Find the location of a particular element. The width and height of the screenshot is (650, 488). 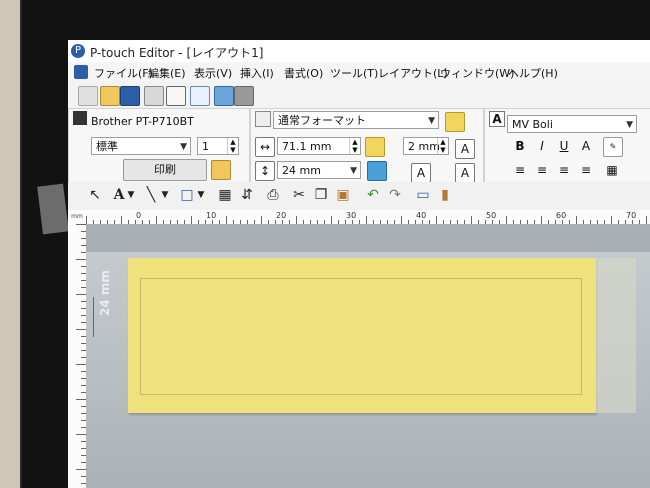

copy-icon: ❐ is located at coordinates (321, 195).